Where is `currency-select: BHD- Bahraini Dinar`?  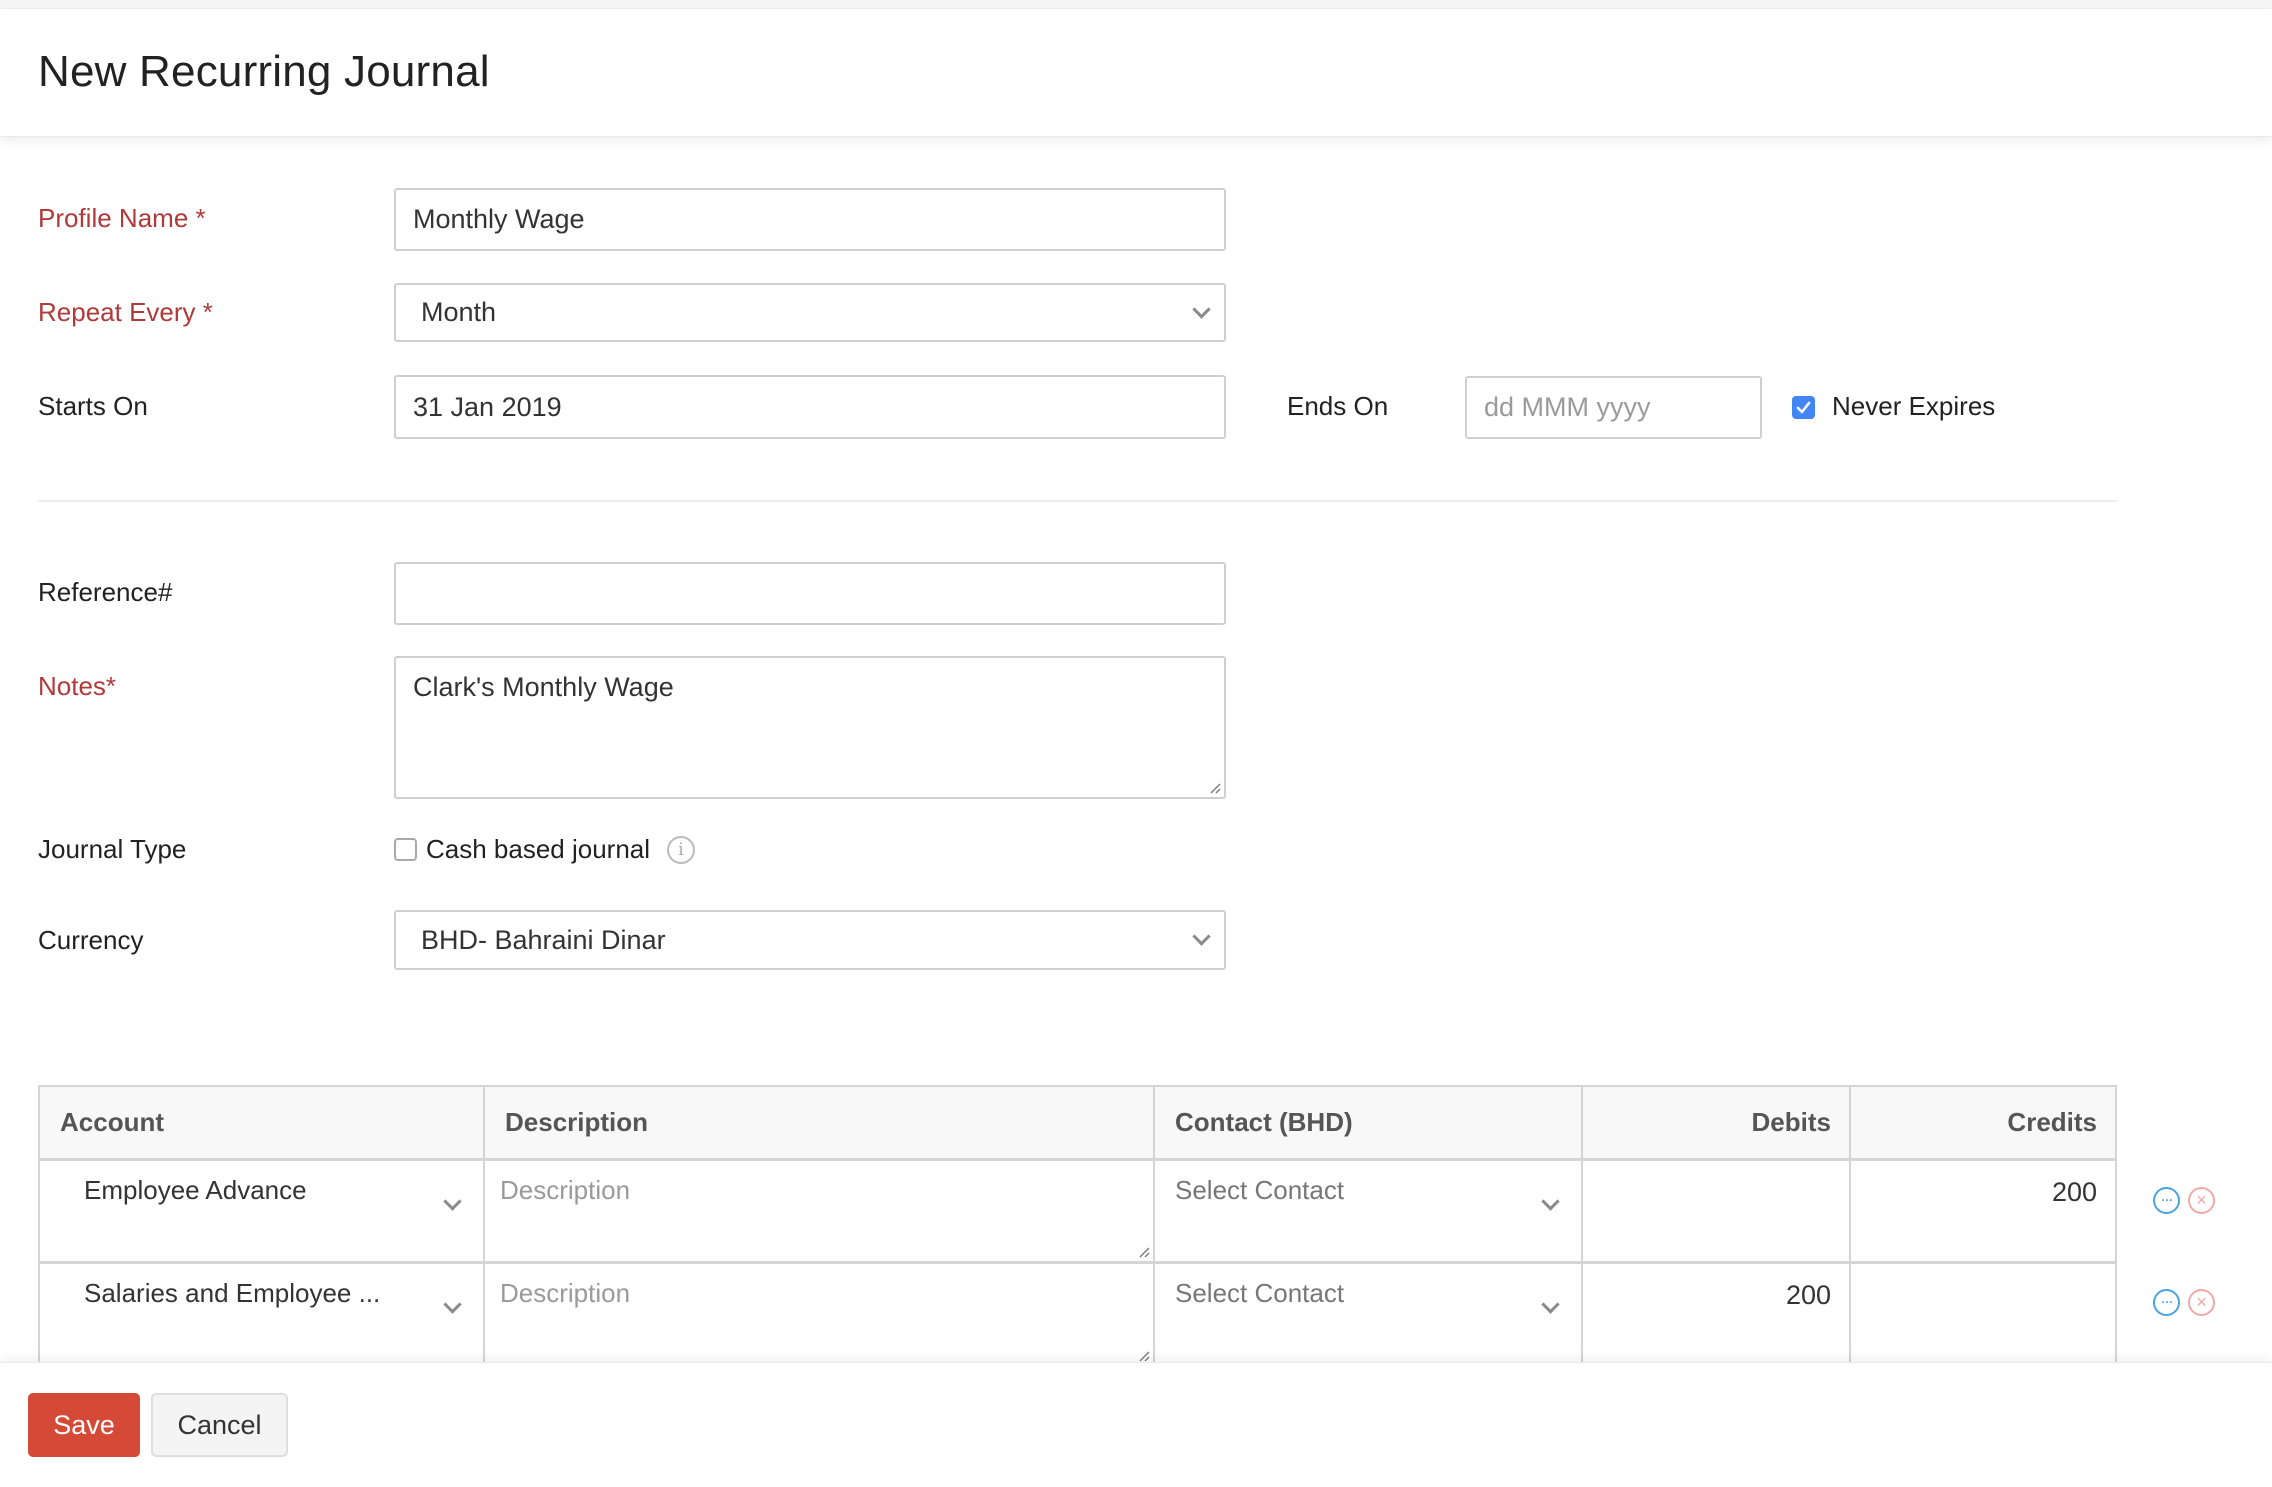 currency-select: BHD- Bahraini Dinar is located at coordinates (810, 940).